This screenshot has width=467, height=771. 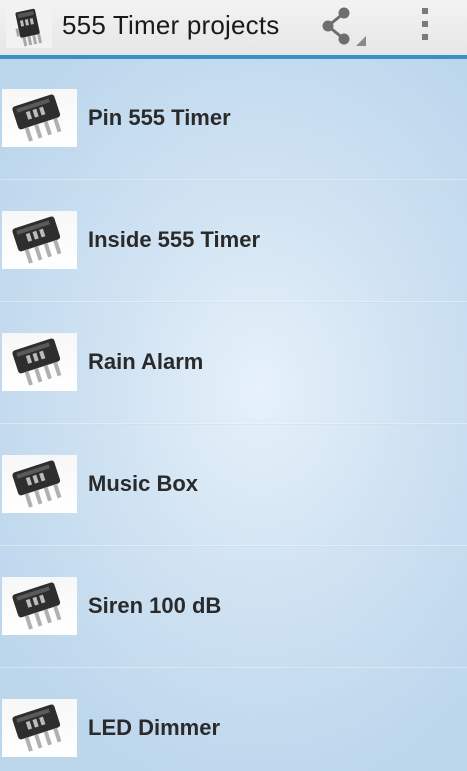 I want to click on share-icon, so click(x=344, y=26).